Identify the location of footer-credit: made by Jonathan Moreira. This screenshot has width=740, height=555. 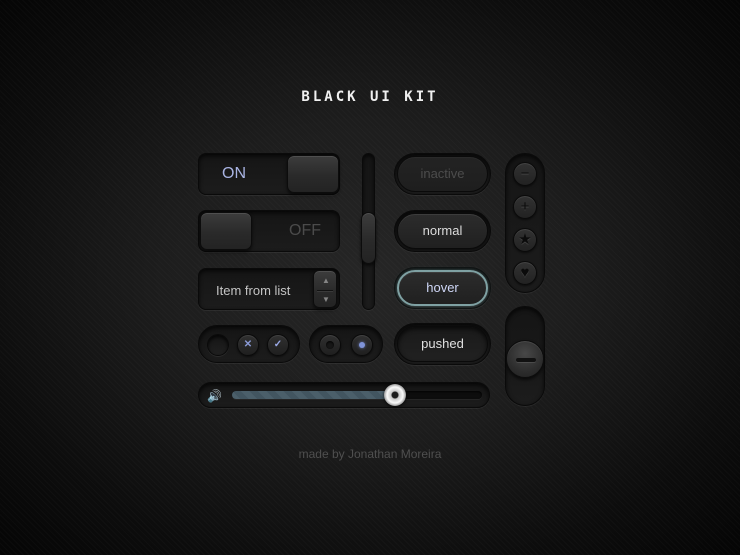
(370, 454).